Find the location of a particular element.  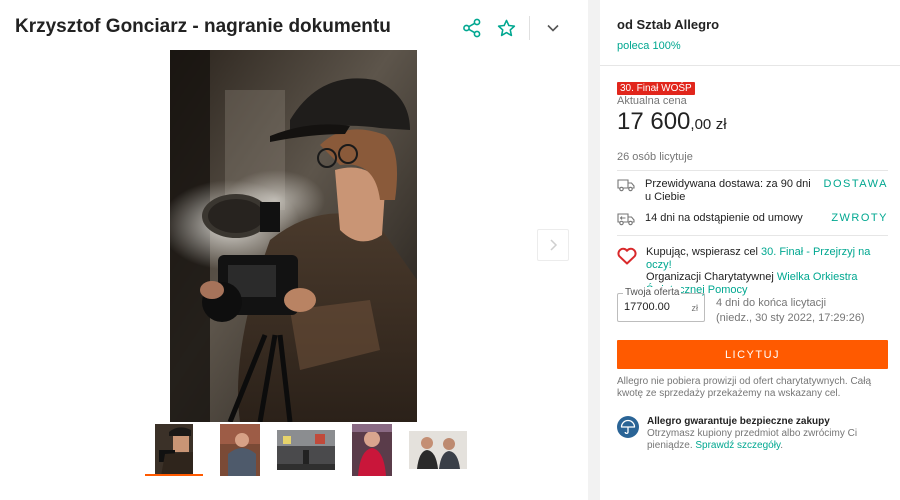

seller-name: od Sztab Allegro is located at coordinates (668, 24).